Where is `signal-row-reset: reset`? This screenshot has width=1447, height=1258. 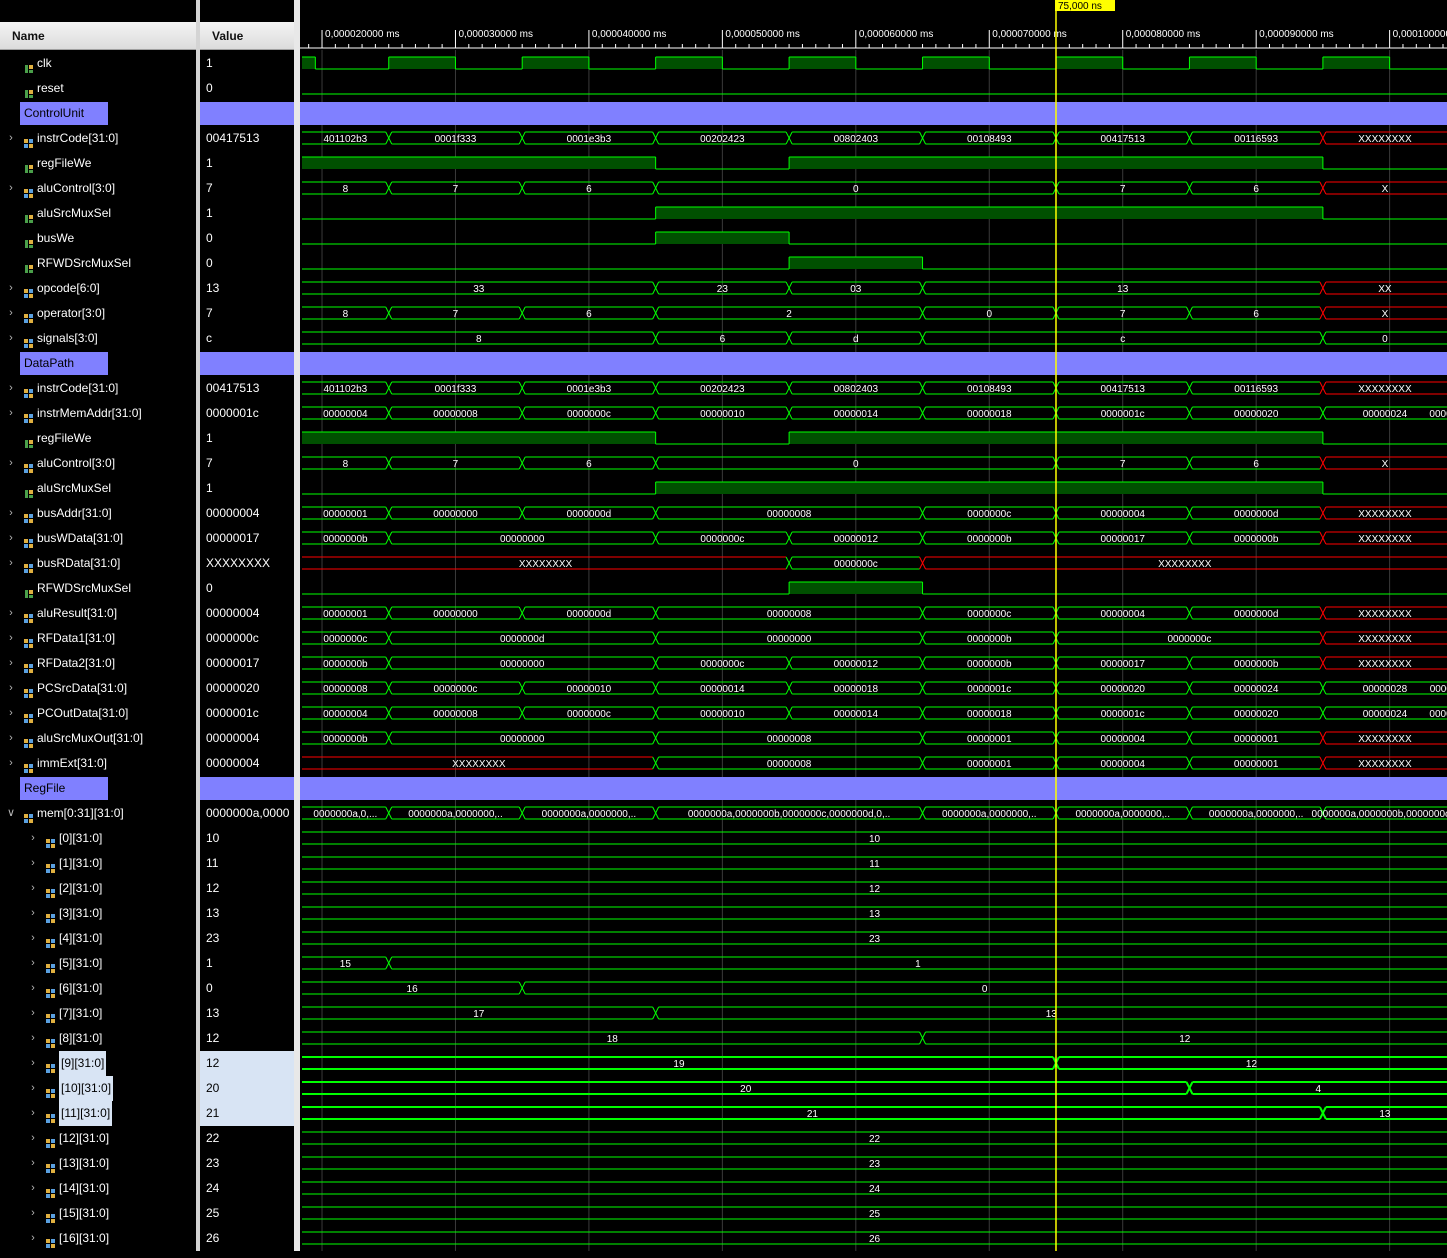 signal-row-reset: reset is located at coordinates (98, 88).